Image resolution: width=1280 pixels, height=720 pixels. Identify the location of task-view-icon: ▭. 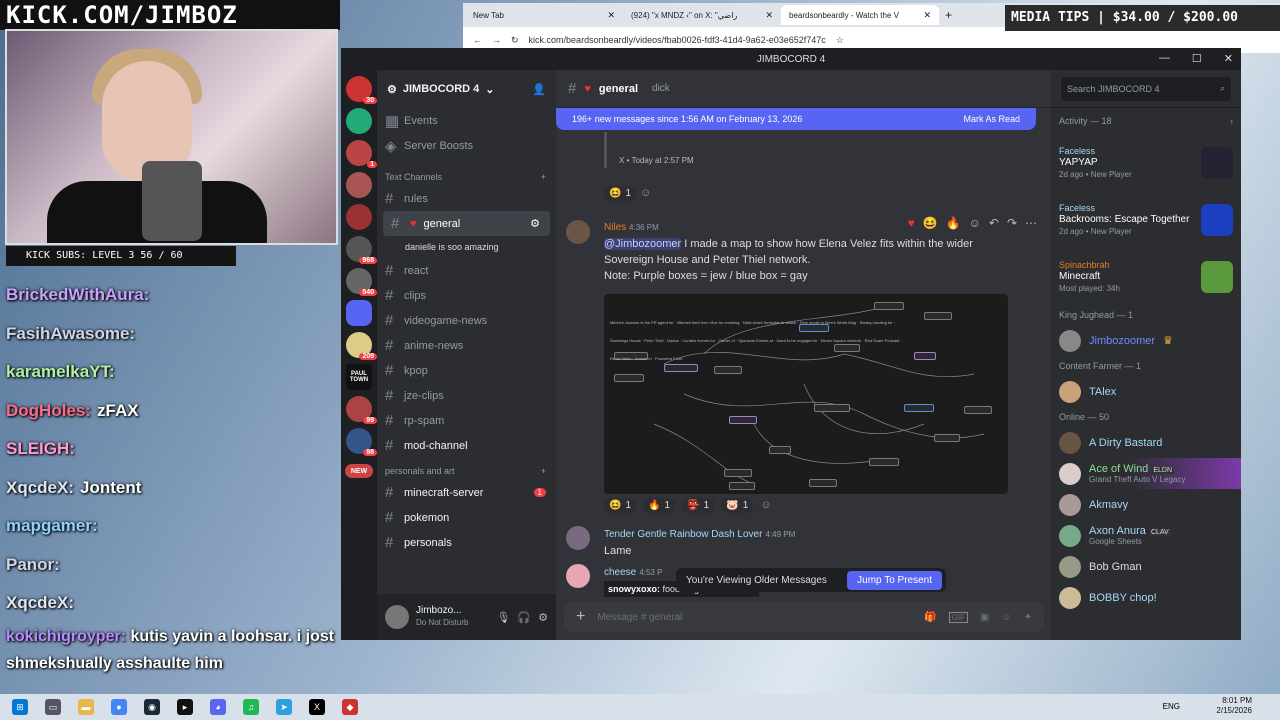
(53, 707).